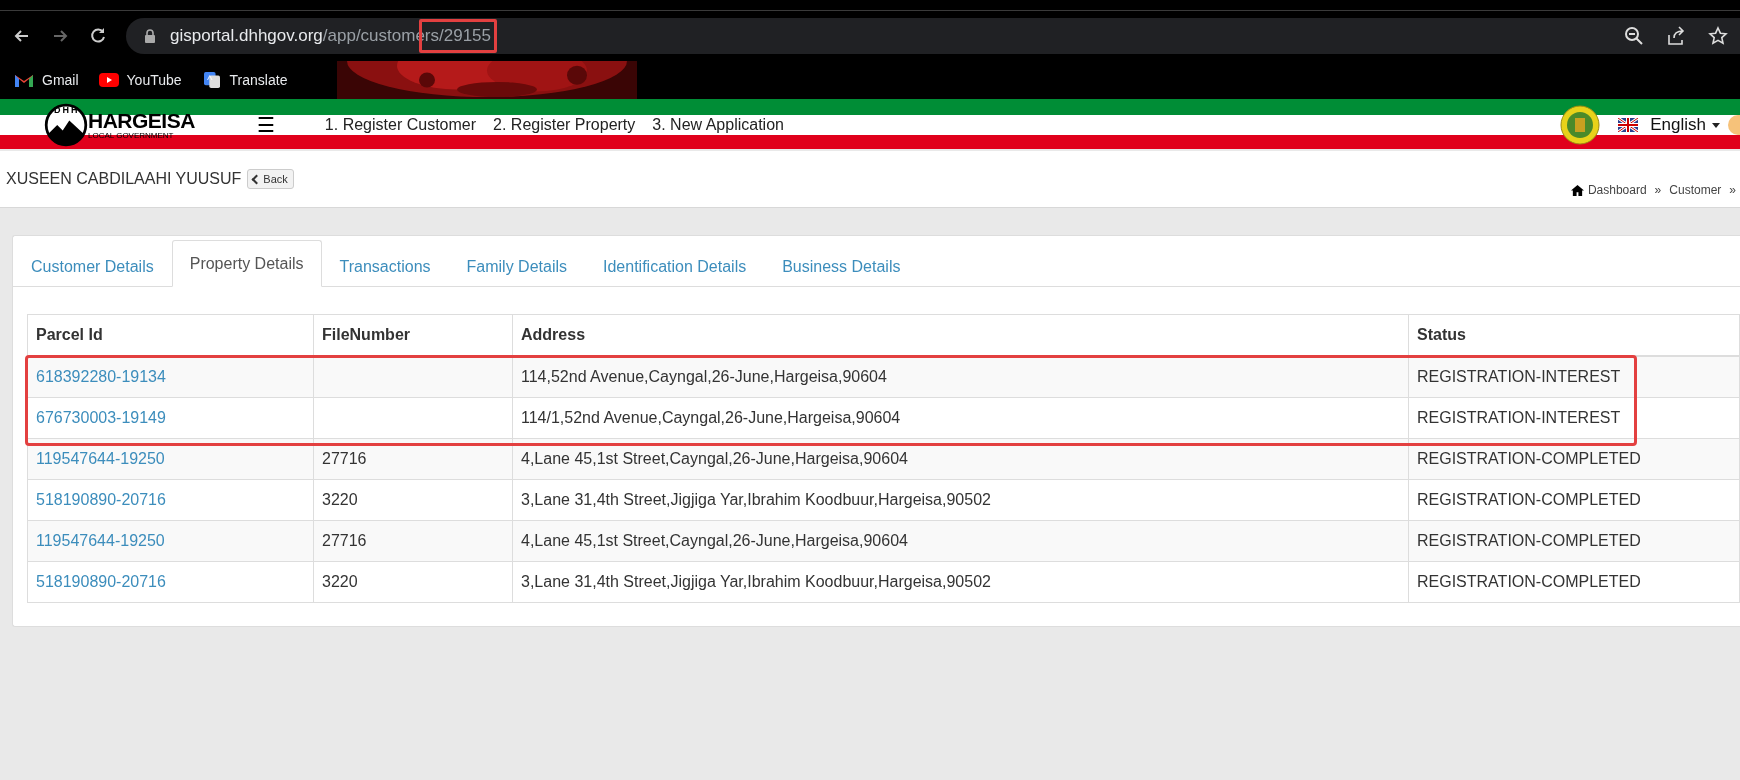  I want to click on home-icon, so click(1577, 190).